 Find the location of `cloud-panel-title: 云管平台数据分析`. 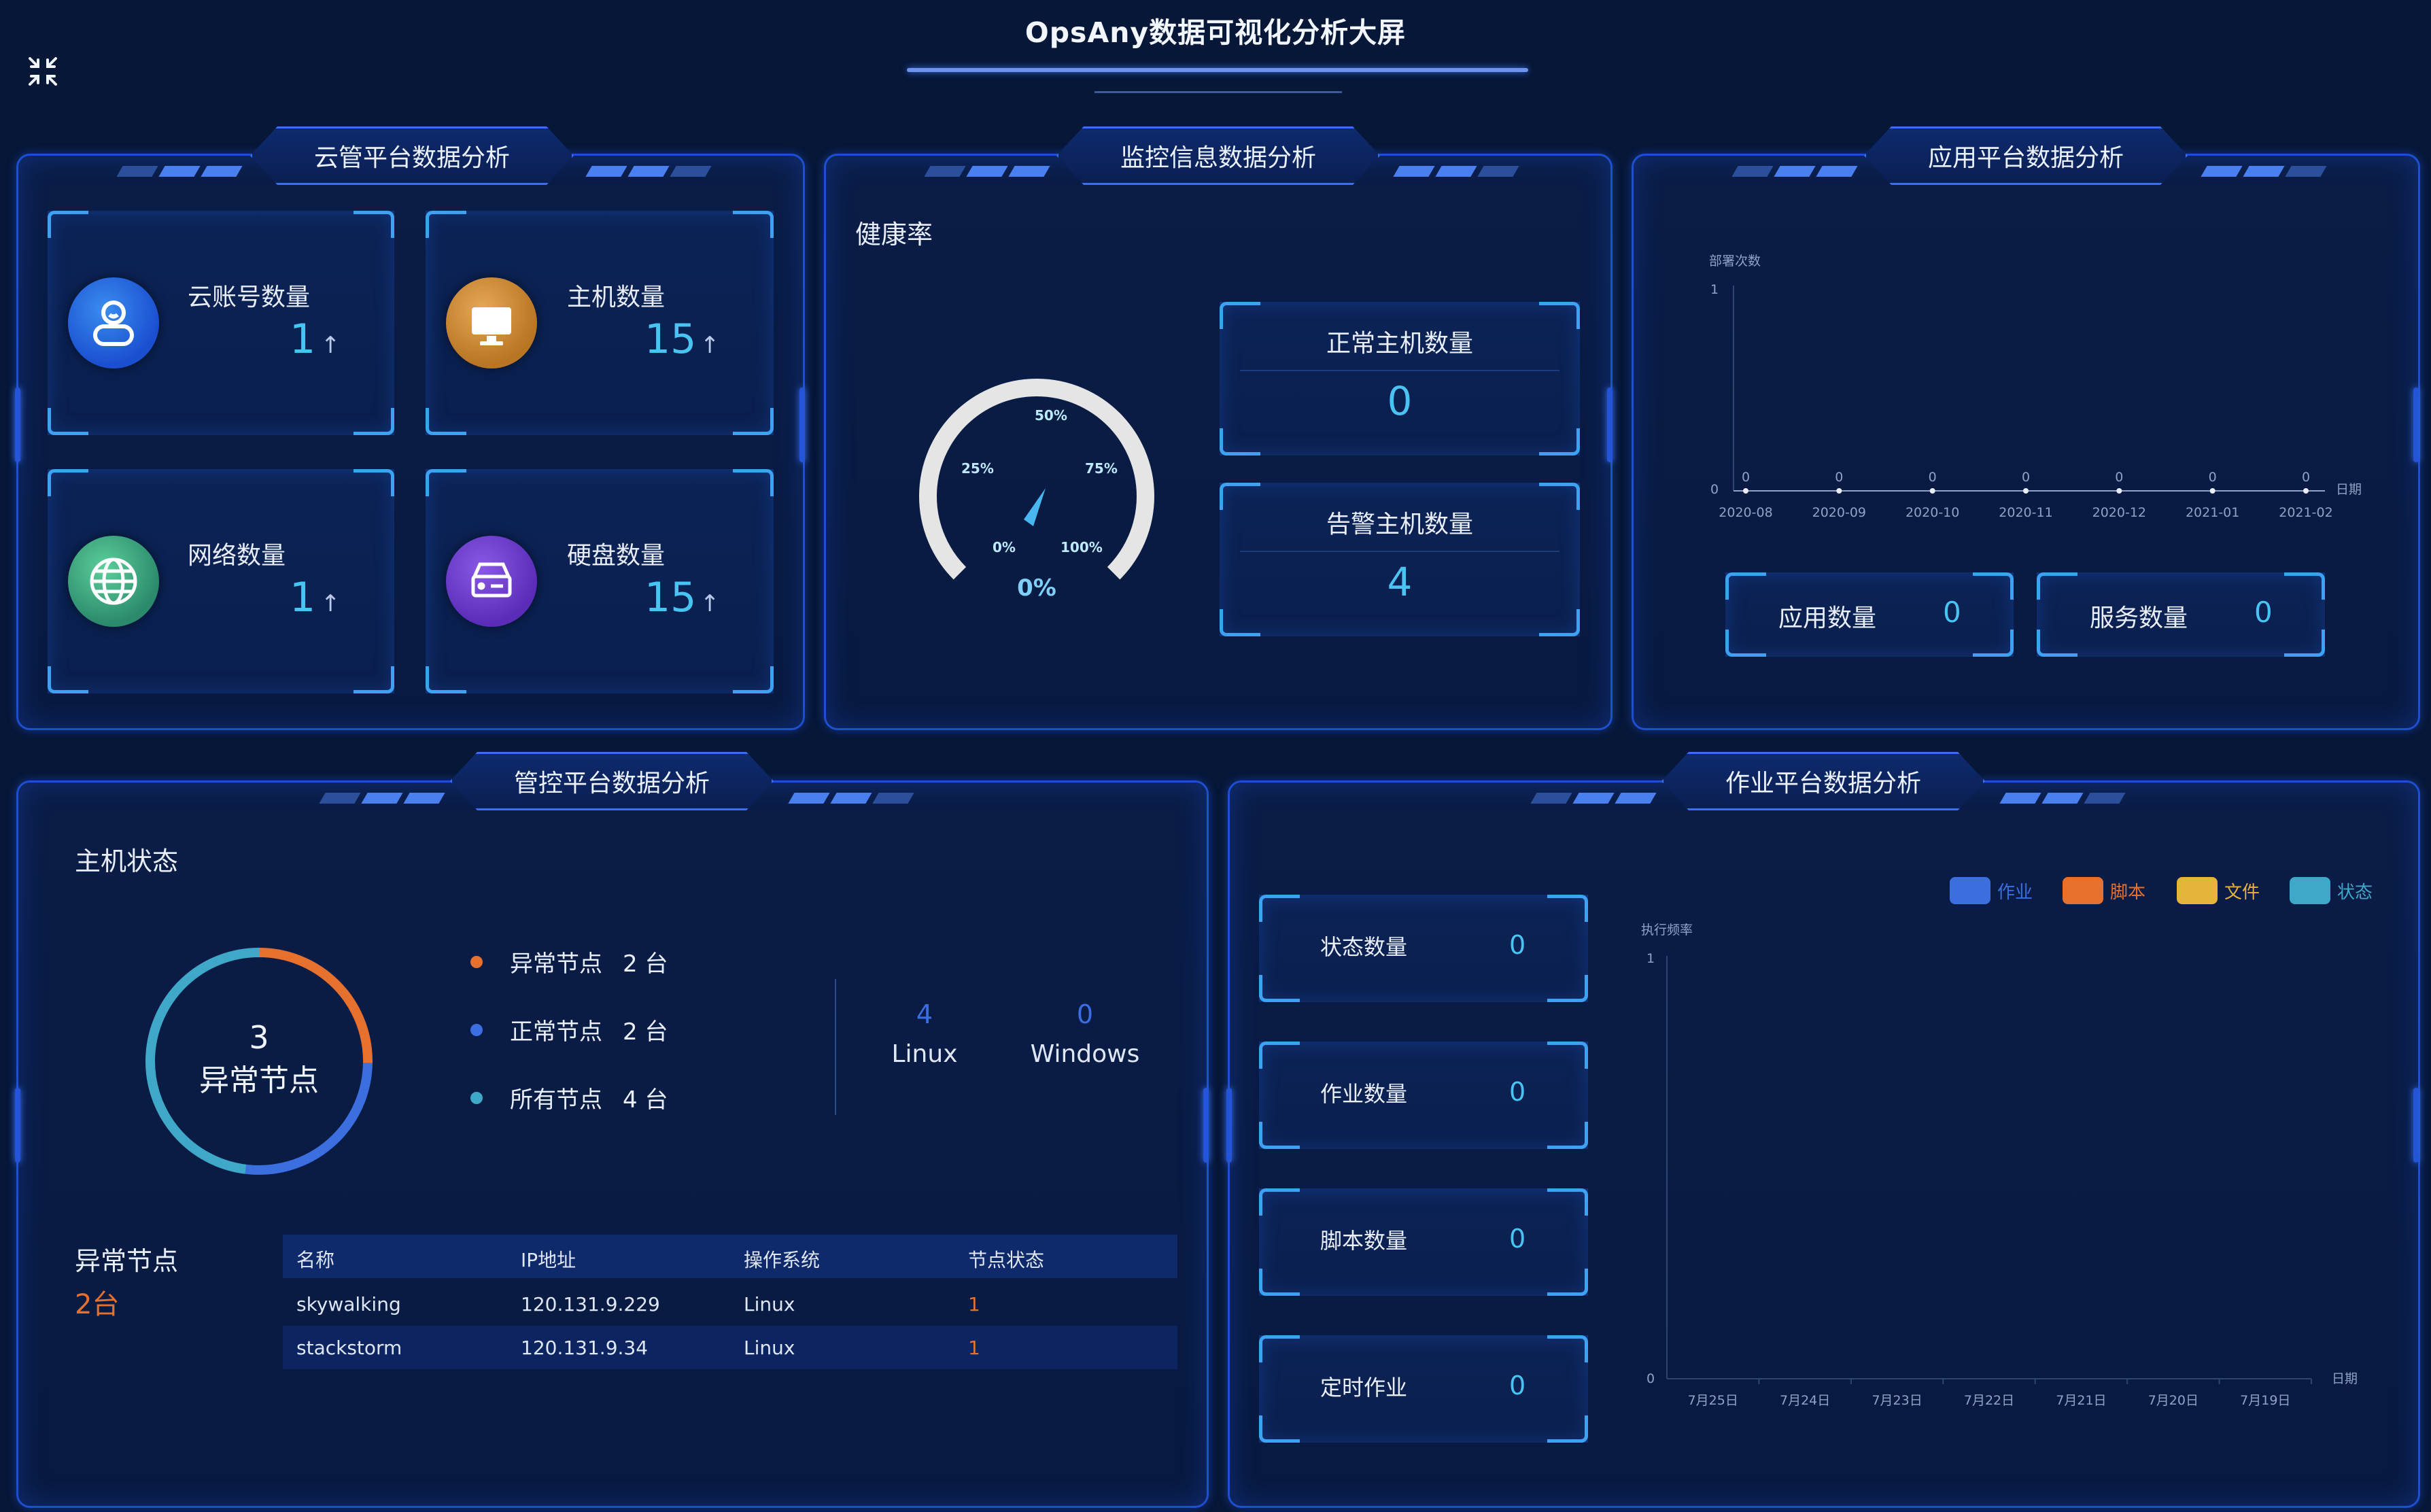

cloud-panel-title: 云管平台数据分析 is located at coordinates (411, 158).